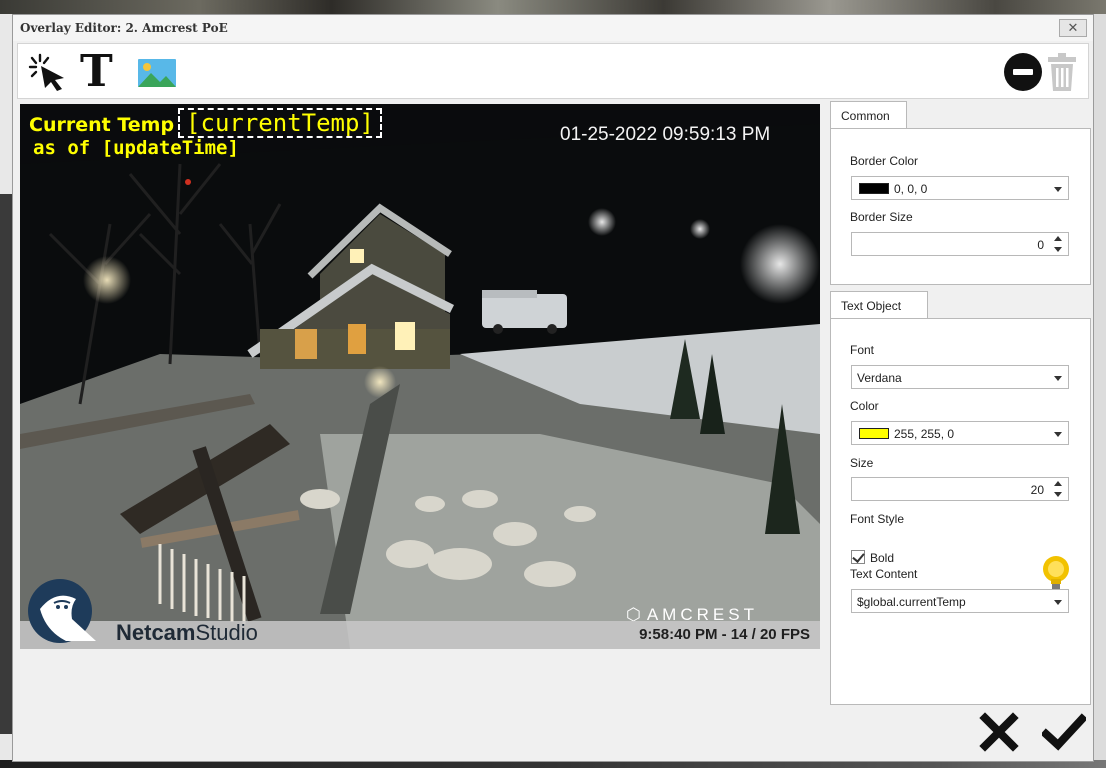 The width and height of the screenshot is (1106, 768). I want to click on close-button: ✕, so click(1073, 28).